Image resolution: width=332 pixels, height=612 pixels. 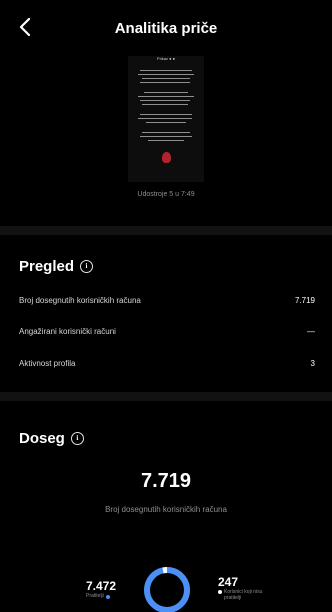 I want to click on overview-row-profile-activity: Aktivnost profila 3, so click(x=167, y=363).